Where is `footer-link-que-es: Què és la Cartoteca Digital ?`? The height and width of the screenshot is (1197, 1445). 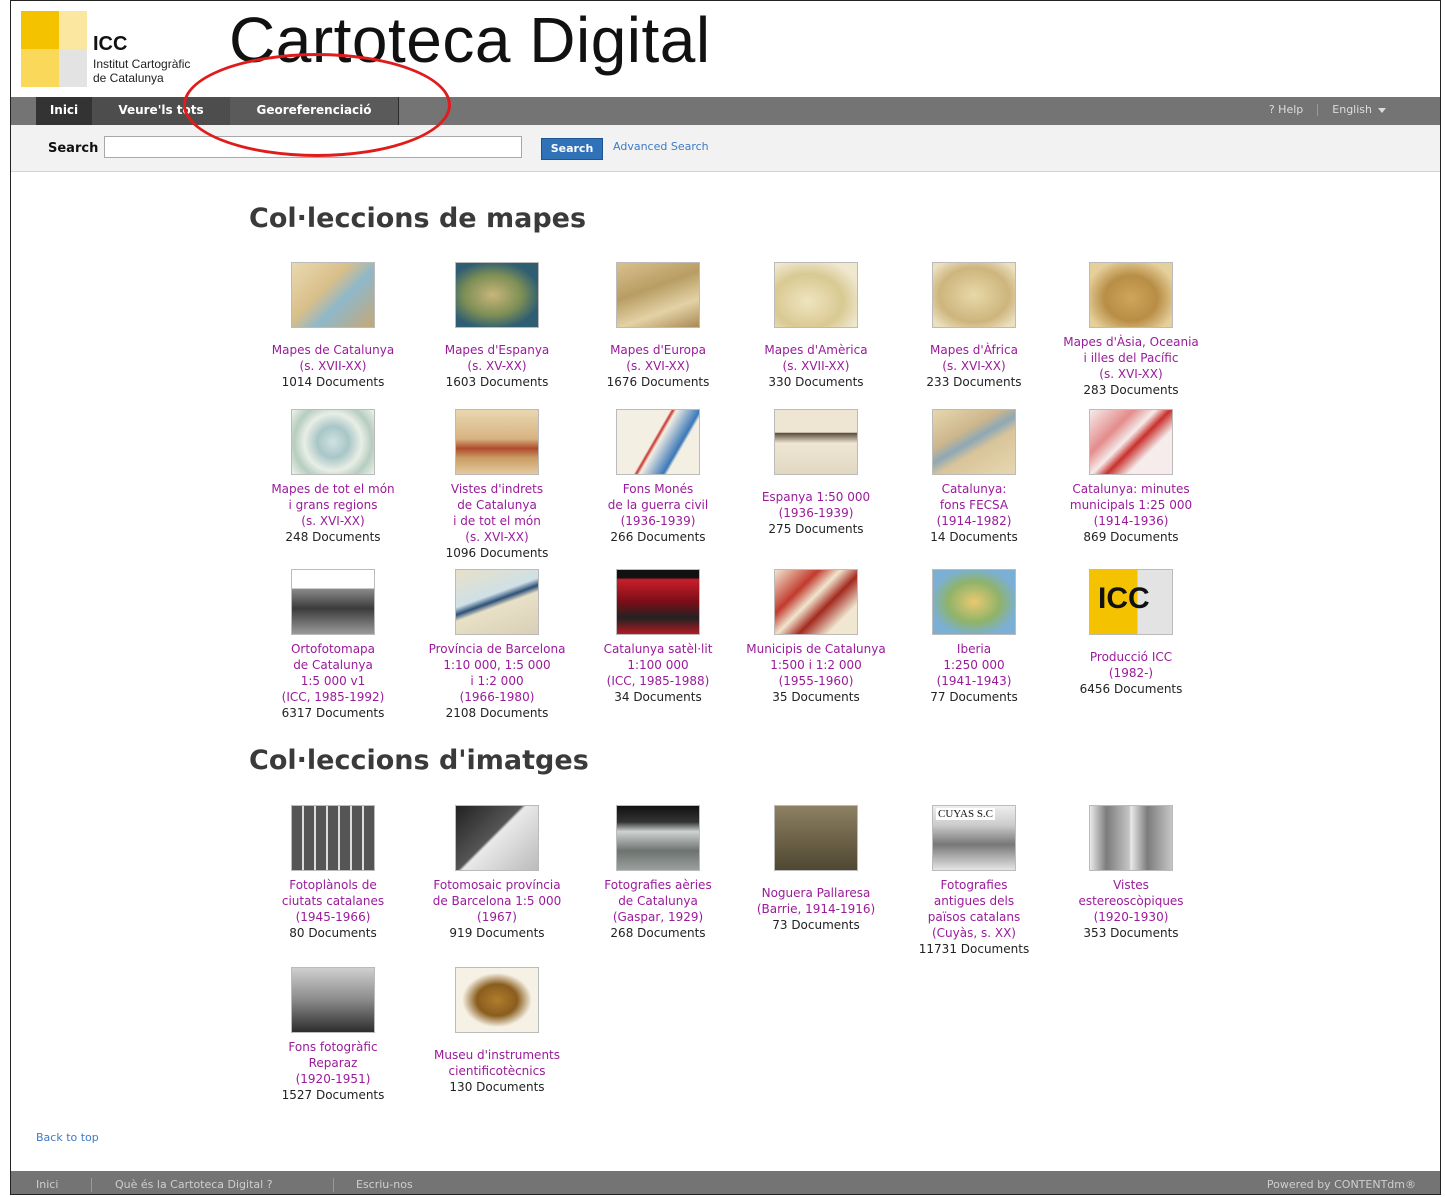 footer-link-que-es: Què és la Cartoteca Digital ? is located at coordinates (194, 1182).